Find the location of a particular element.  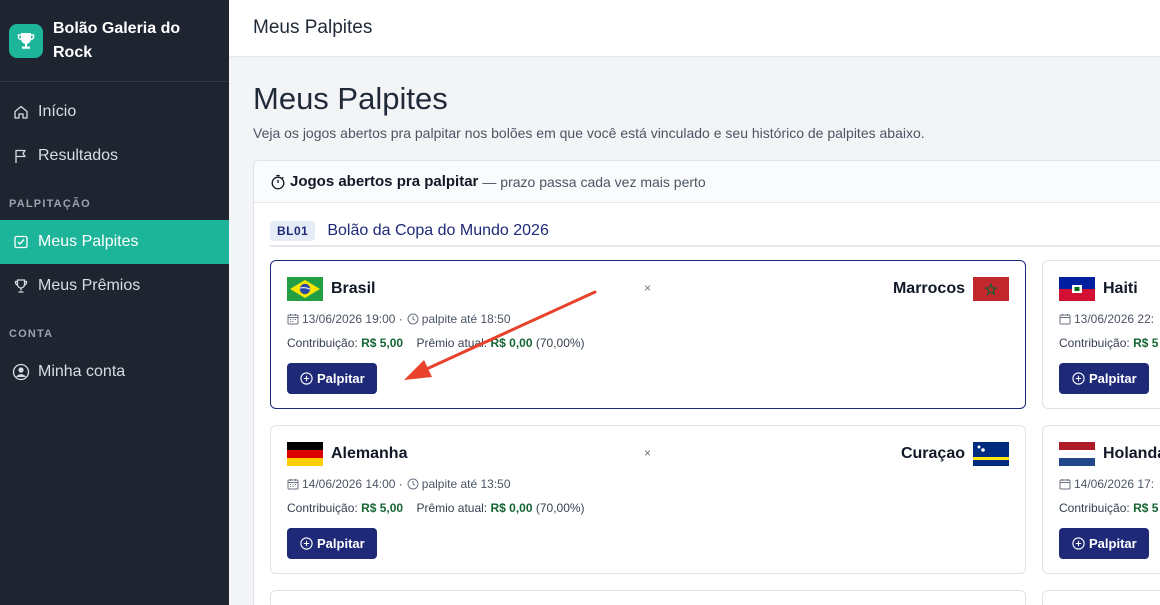

section-palpitacao: PALPITAÇÃO is located at coordinates (50, 204).